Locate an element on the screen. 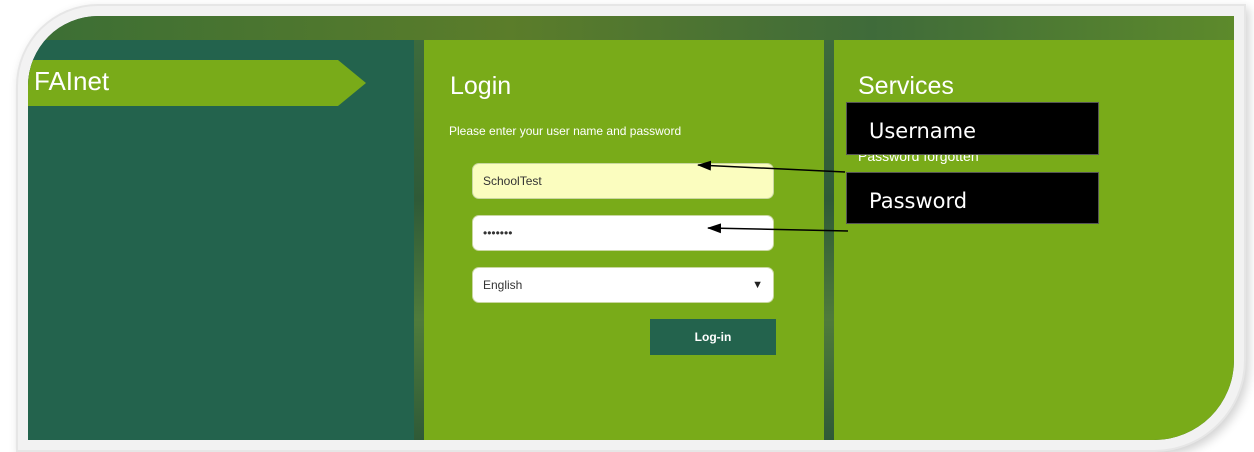  chevron-down-icon: ▼ is located at coordinates (757, 285).